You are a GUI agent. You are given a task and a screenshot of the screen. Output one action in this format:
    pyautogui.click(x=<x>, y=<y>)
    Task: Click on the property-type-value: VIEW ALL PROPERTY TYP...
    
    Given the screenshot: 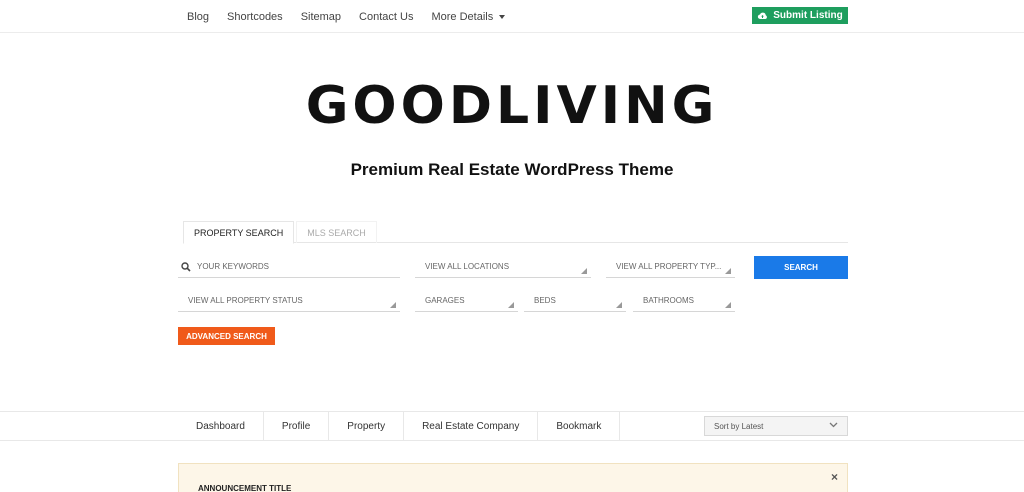 What is the action you would take?
    pyautogui.click(x=669, y=266)
    